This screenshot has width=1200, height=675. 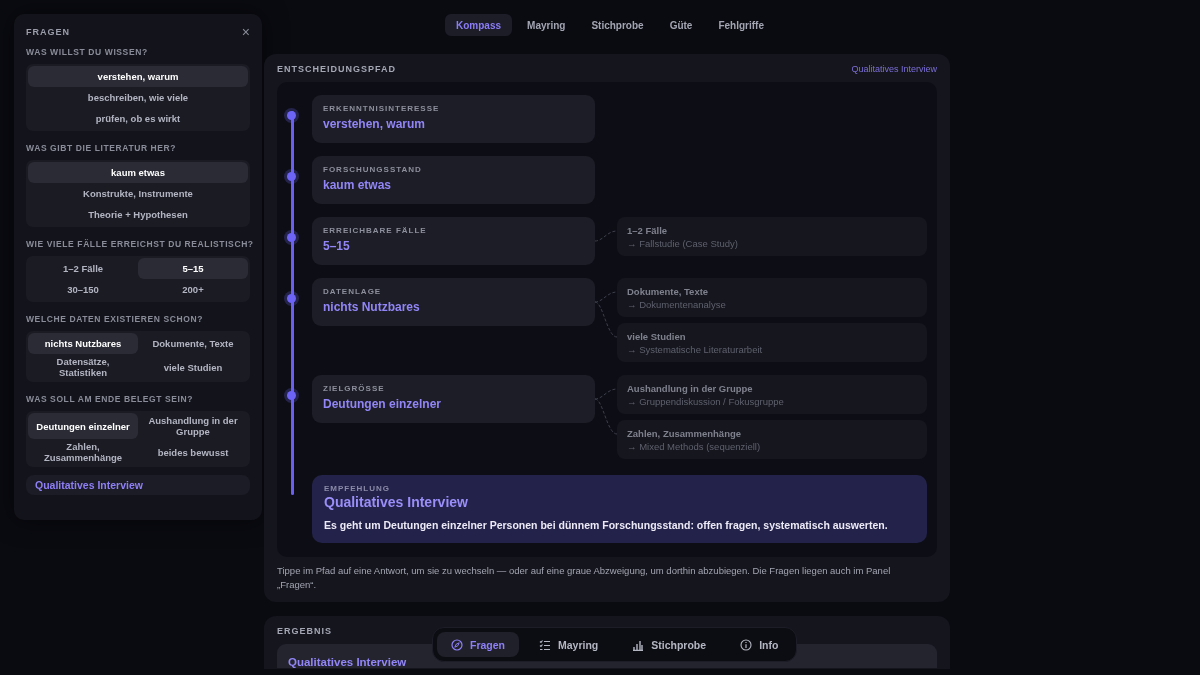 What do you see at coordinates (545, 644) in the screenshot?
I see `checklist-icon` at bounding box center [545, 644].